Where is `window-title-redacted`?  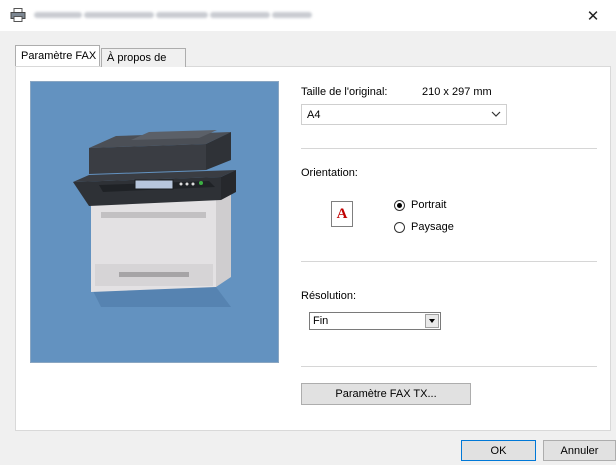
window-title-redacted is located at coordinates (174, 15).